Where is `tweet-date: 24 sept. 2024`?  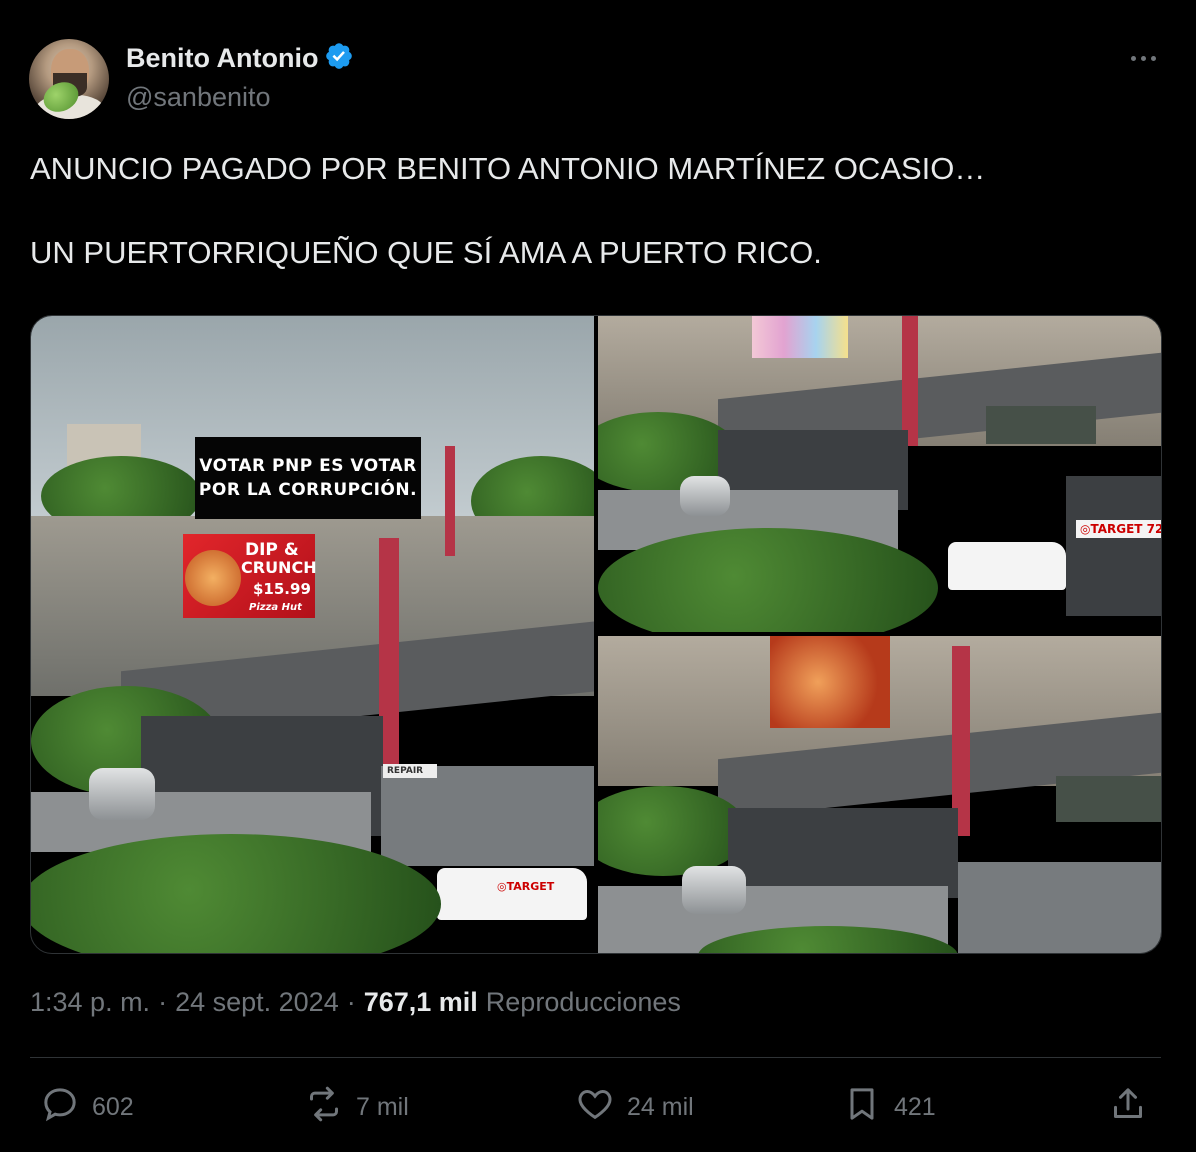
tweet-date: 24 sept. 2024 is located at coordinates (257, 1002).